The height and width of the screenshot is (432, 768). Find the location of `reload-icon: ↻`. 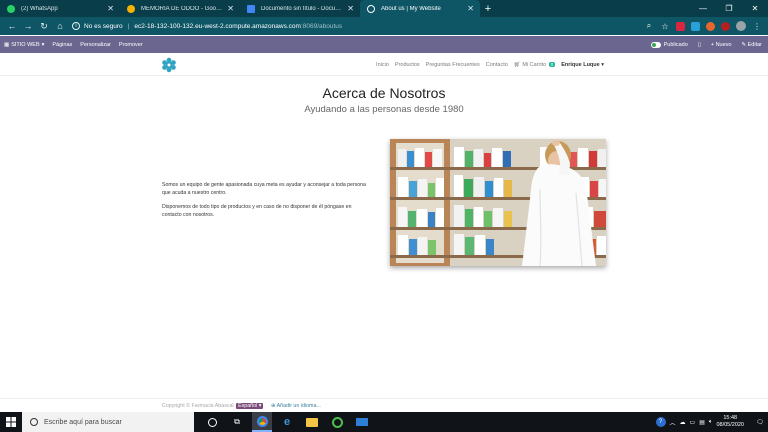

reload-icon: ↻ is located at coordinates (44, 26).